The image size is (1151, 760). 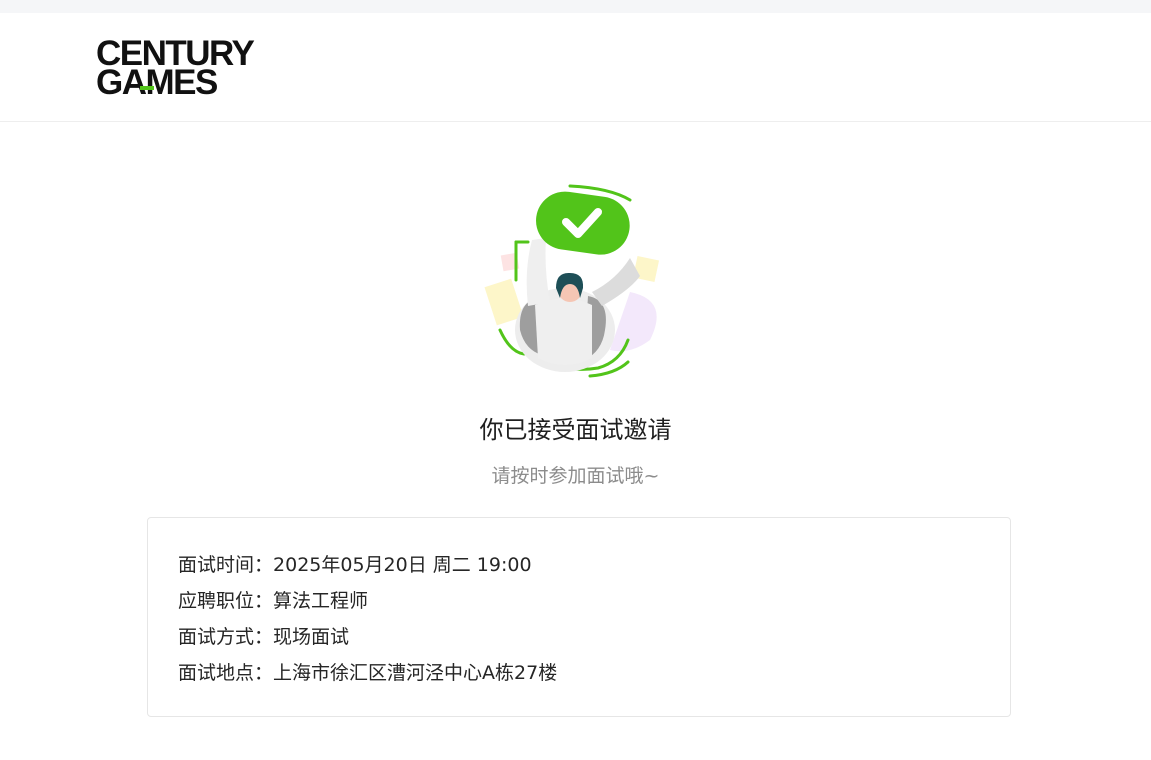 I want to click on interview-time-row: 面试时间：2025年05月20日 周二 19:00, so click(x=355, y=563).